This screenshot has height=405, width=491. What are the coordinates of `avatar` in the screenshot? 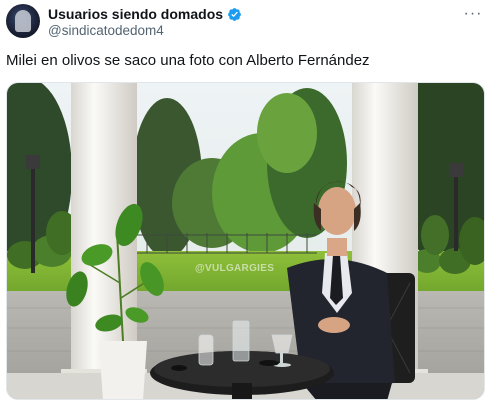 It's located at (23, 21).